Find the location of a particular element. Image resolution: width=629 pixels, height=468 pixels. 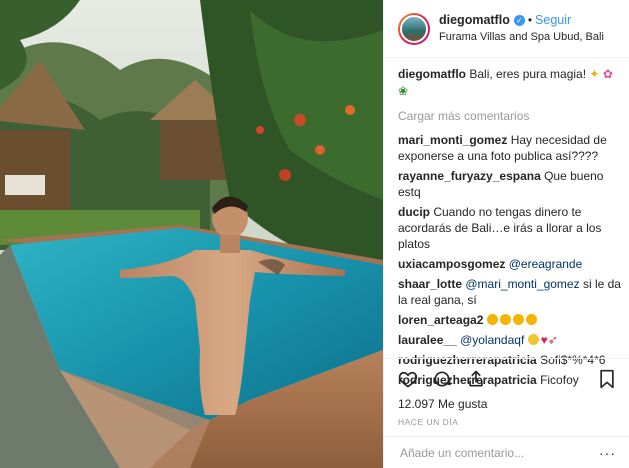

add-comment-bar: ··· is located at coordinates (506, 452).